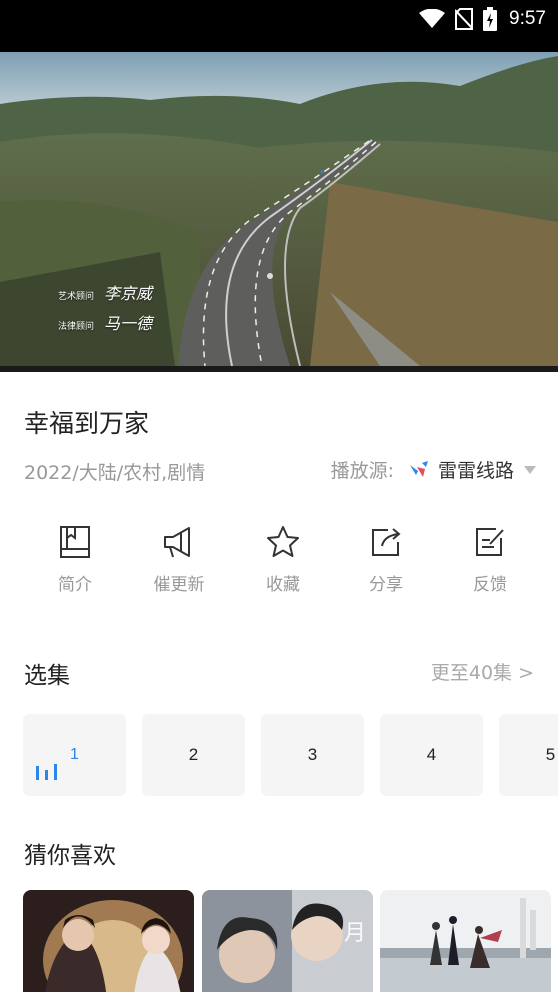 The height and width of the screenshot is (992, 558). I want to click on share-button: 分享, so click(386, 559).